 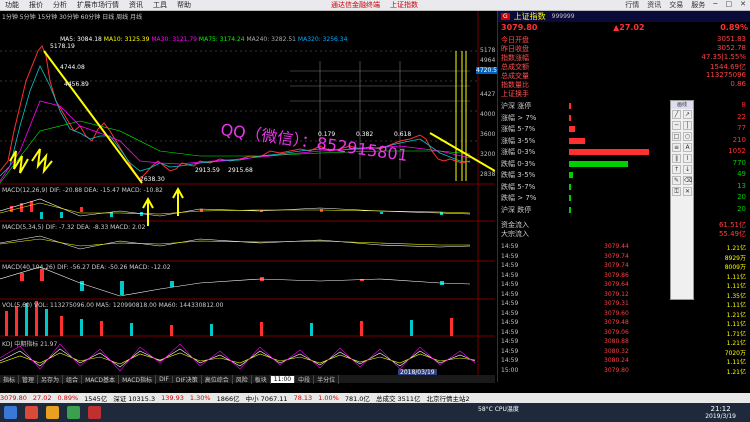 What do you see at coordinates (616, 360) in the screenshot?
I see `tick-price: 3080.24` at bounding box center [616, 360].